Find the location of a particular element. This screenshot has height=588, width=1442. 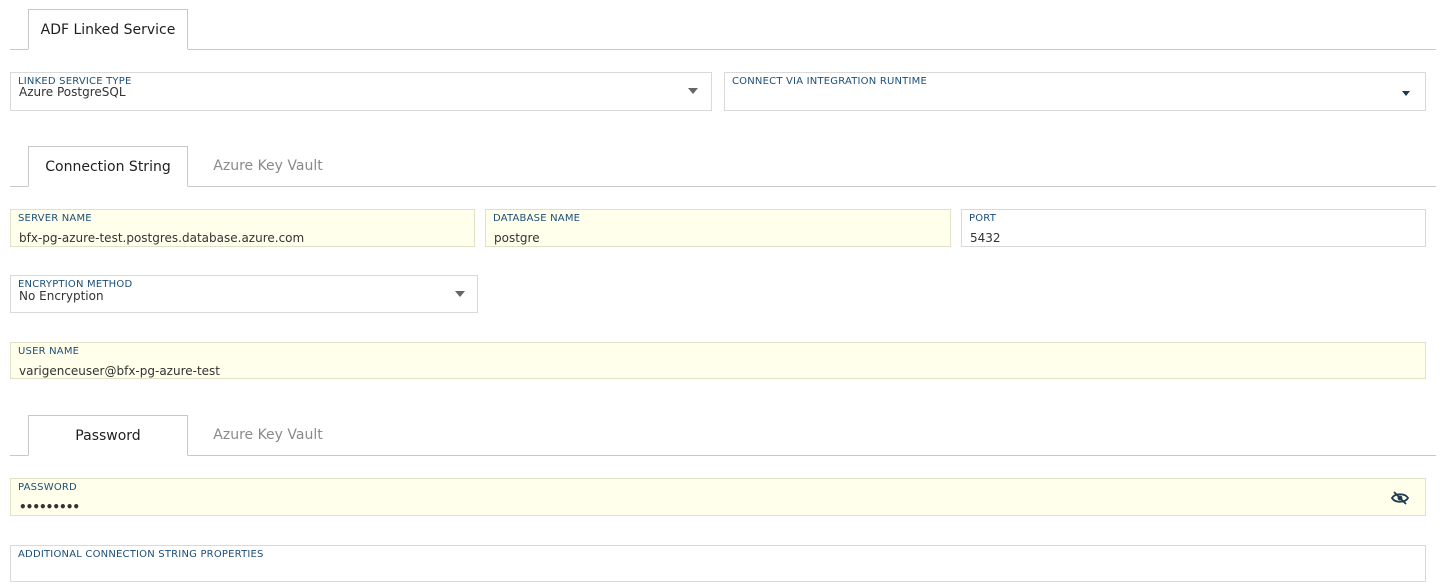

integration-runtime-select: CONNECT VIA INTEGRATION RUNTIME is located at coordinates (1075, 91).